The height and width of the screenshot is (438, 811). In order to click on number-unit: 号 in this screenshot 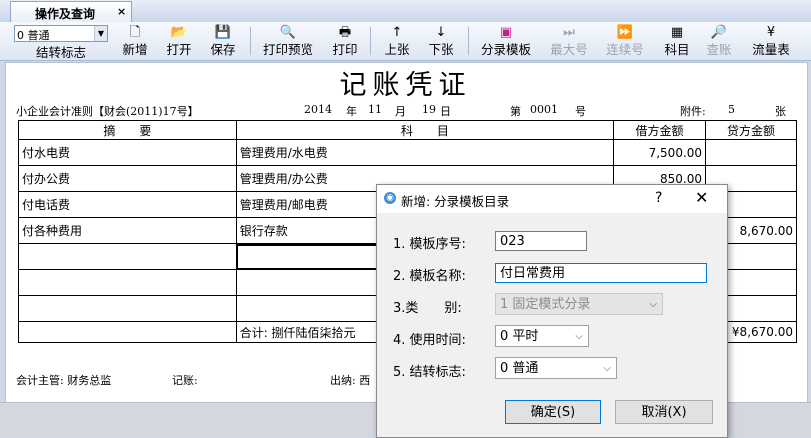, I will do `click(580, 111)`.